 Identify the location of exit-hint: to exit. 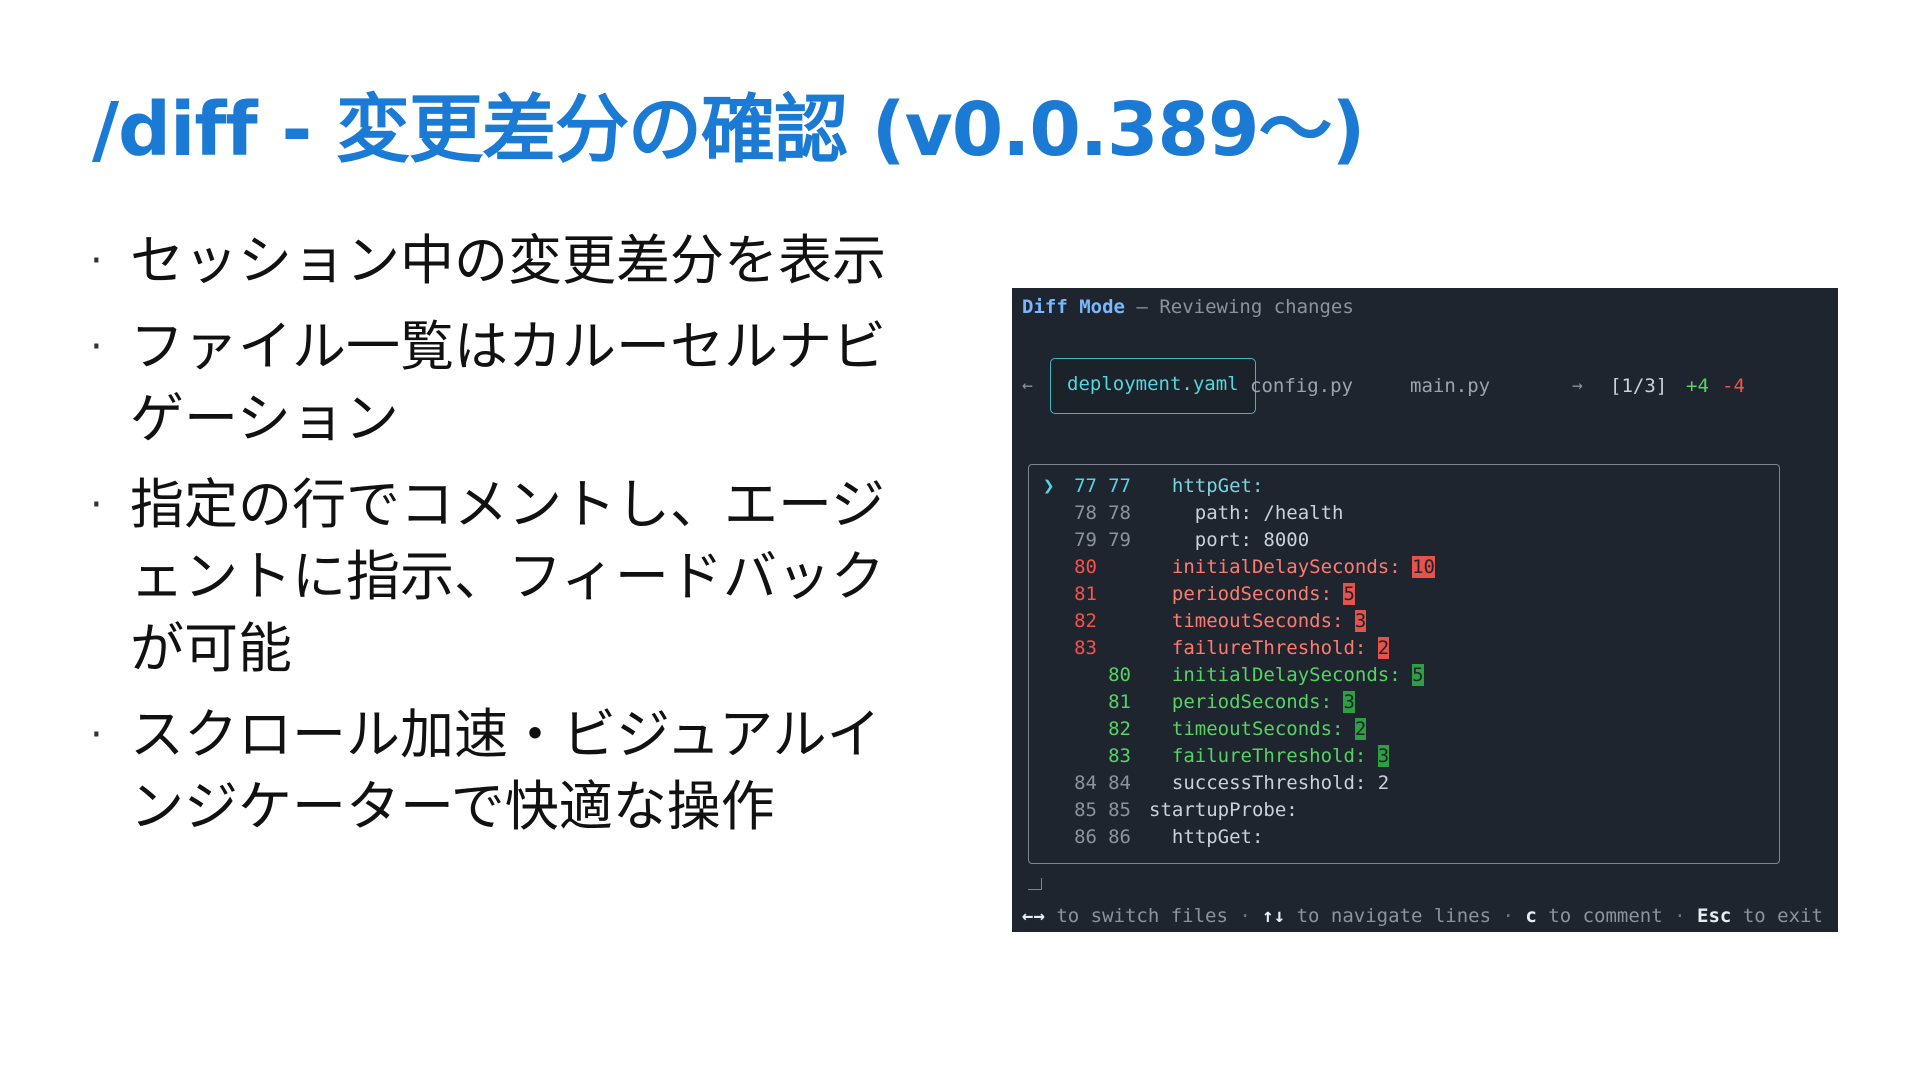
(1777, 916).